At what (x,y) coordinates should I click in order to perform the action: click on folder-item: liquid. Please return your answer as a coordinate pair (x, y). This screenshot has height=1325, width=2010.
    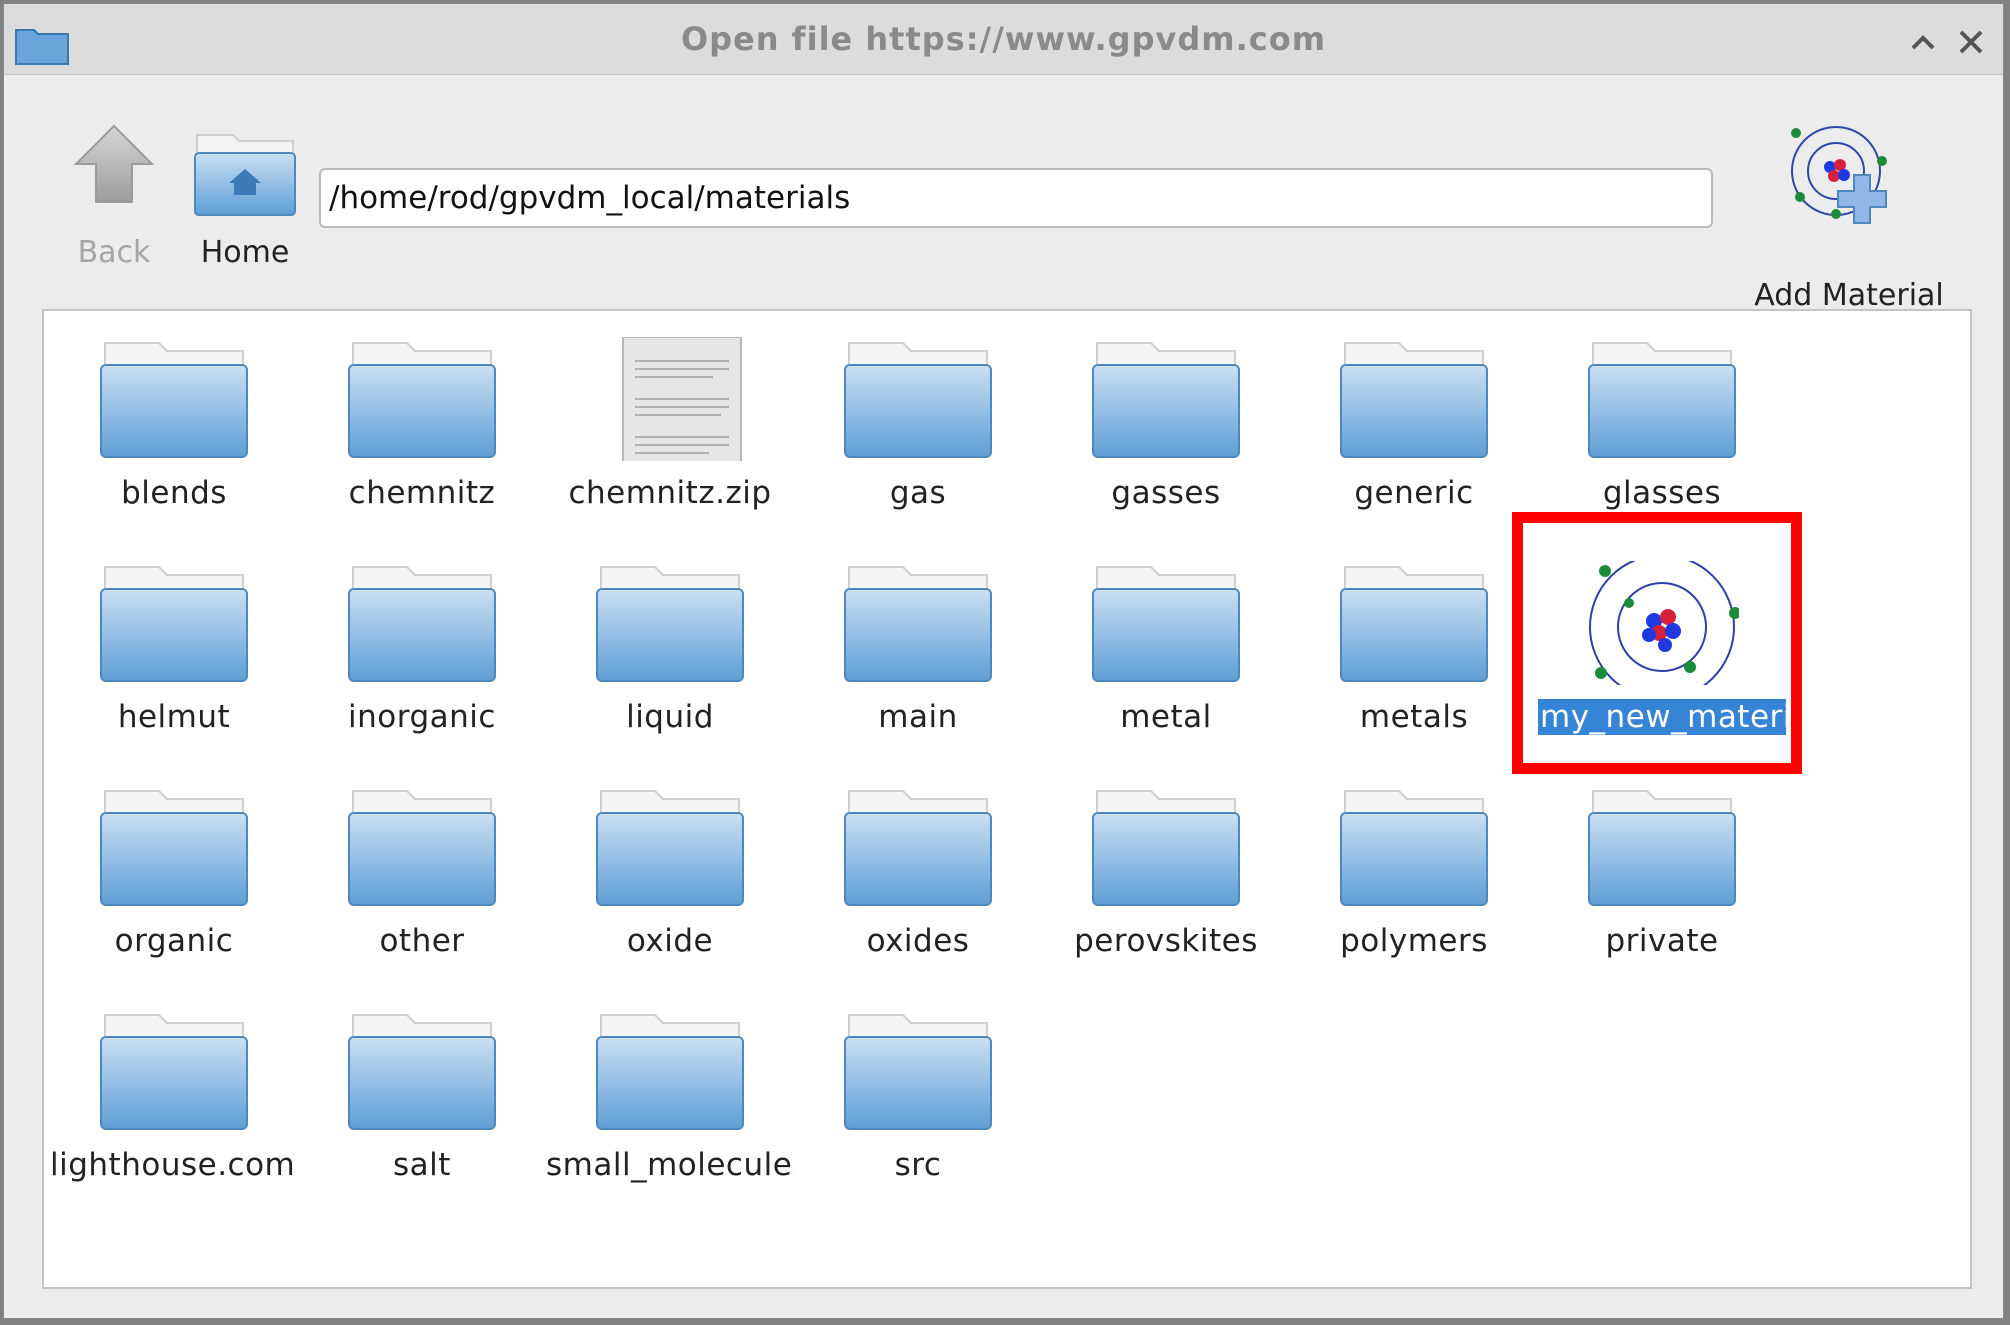
    Looking at the image, I should click on (670, 648).